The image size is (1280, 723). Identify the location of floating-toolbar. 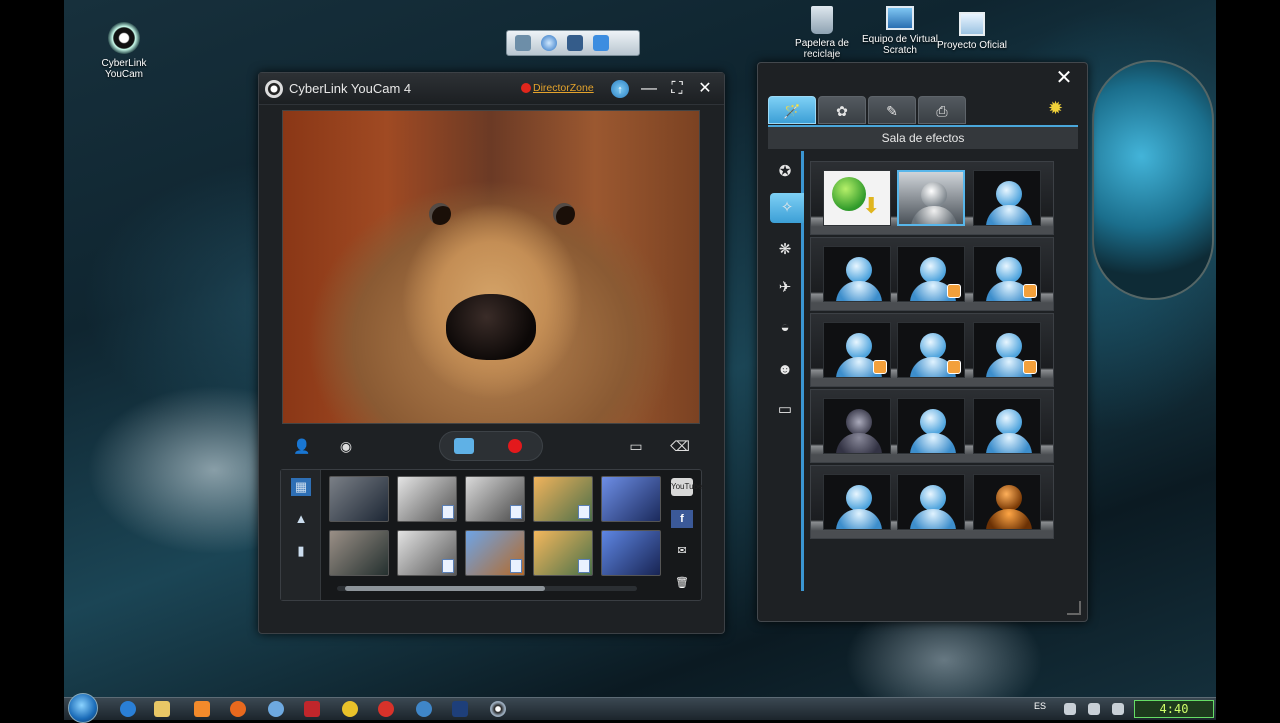
(573, 43).